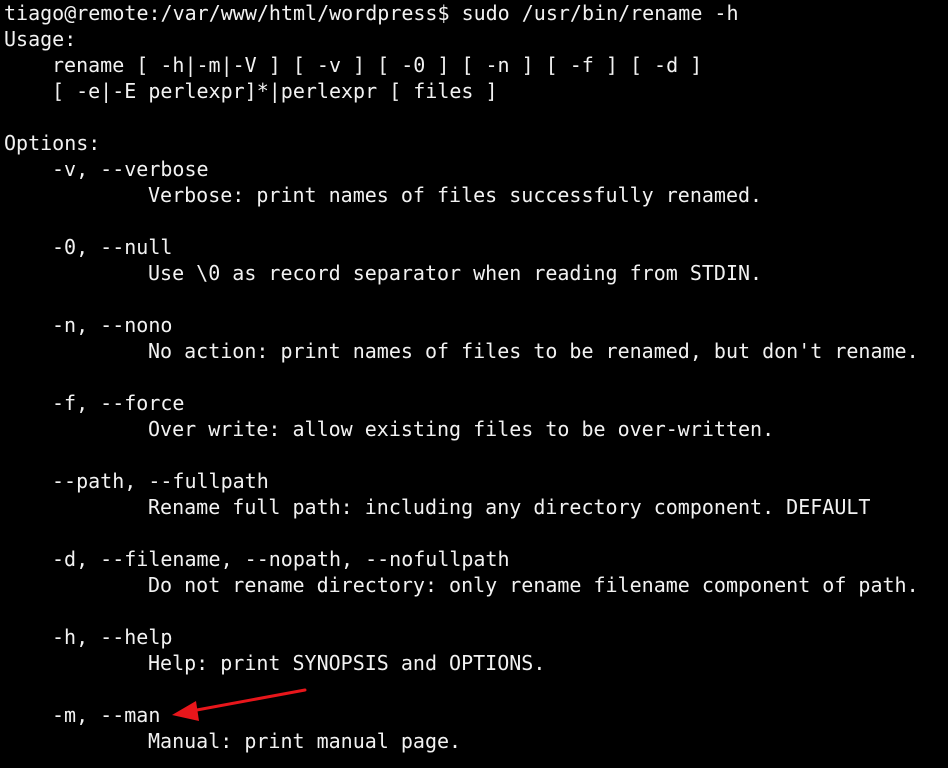  I want to click on option-flag: -f, --force, so click(118, 403).